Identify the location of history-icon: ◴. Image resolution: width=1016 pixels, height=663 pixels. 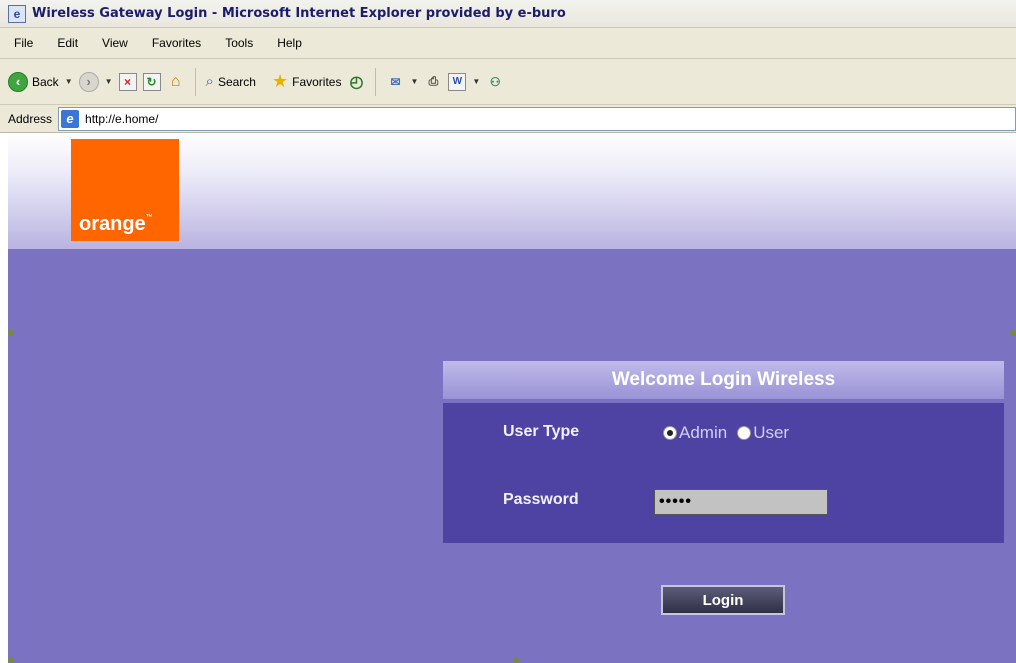
(356, 82).